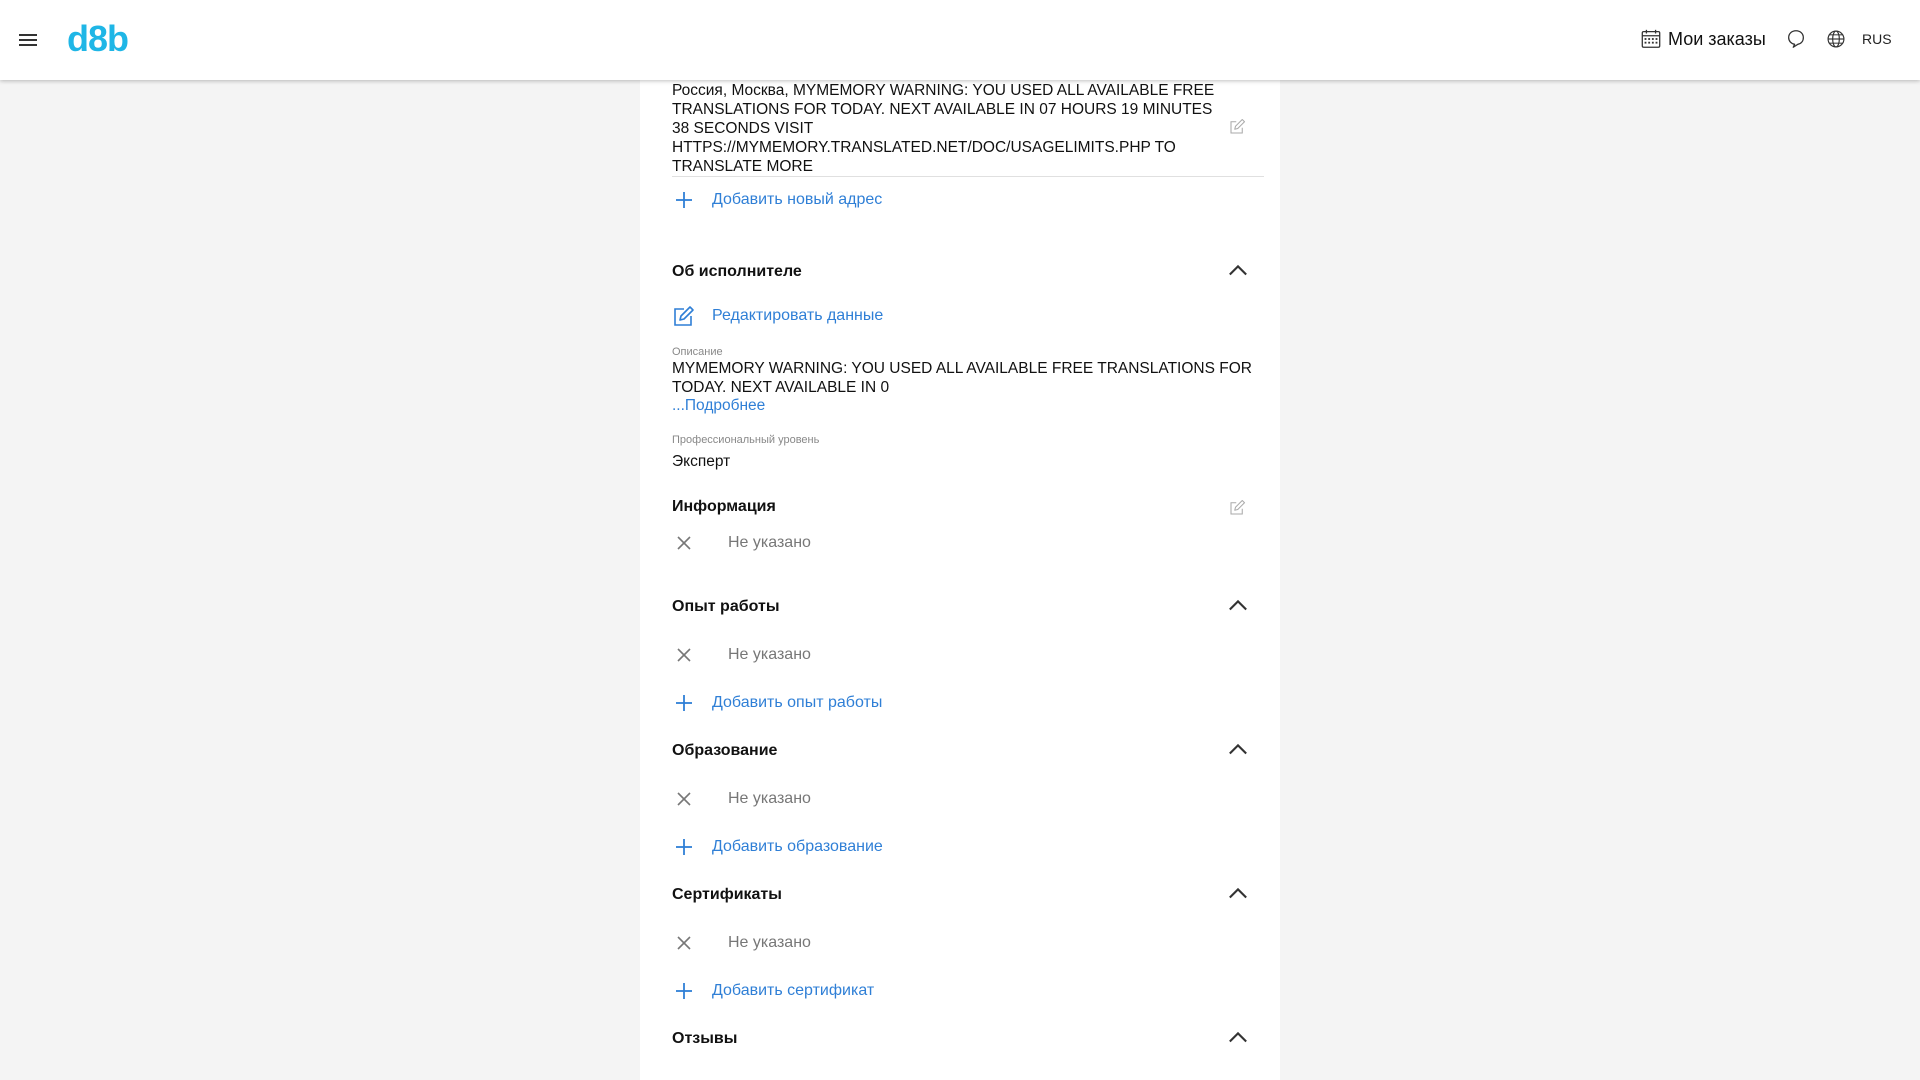 The image size is (1920, 1080). Describe the element at coordinates (727, 894) in the screenshot. I see `certificates-section-title: Сертификаты` at that location.